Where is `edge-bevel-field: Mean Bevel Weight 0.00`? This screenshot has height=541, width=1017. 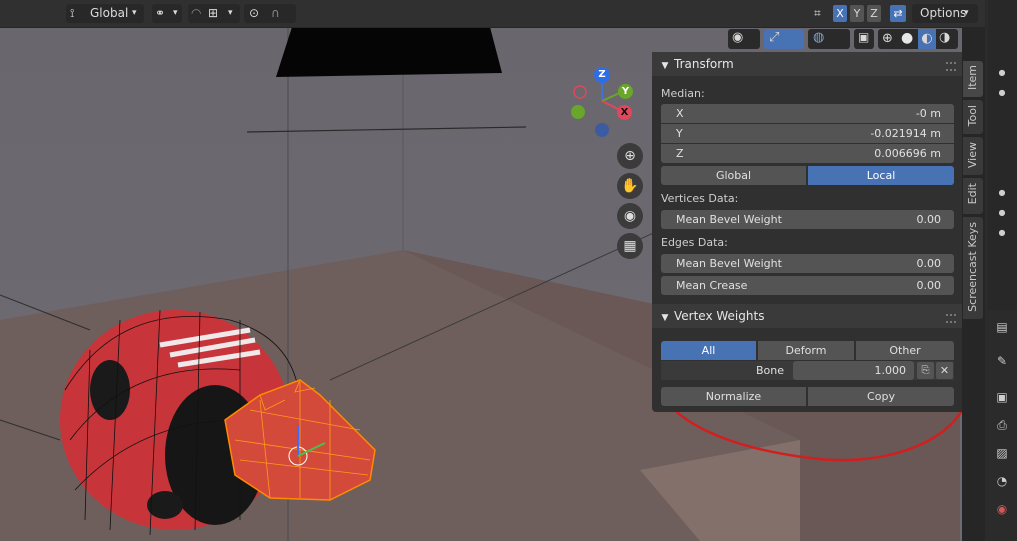
edge-bevel-field: Mean Bevel Weight 0.00 is located at coordinates (807, 263).